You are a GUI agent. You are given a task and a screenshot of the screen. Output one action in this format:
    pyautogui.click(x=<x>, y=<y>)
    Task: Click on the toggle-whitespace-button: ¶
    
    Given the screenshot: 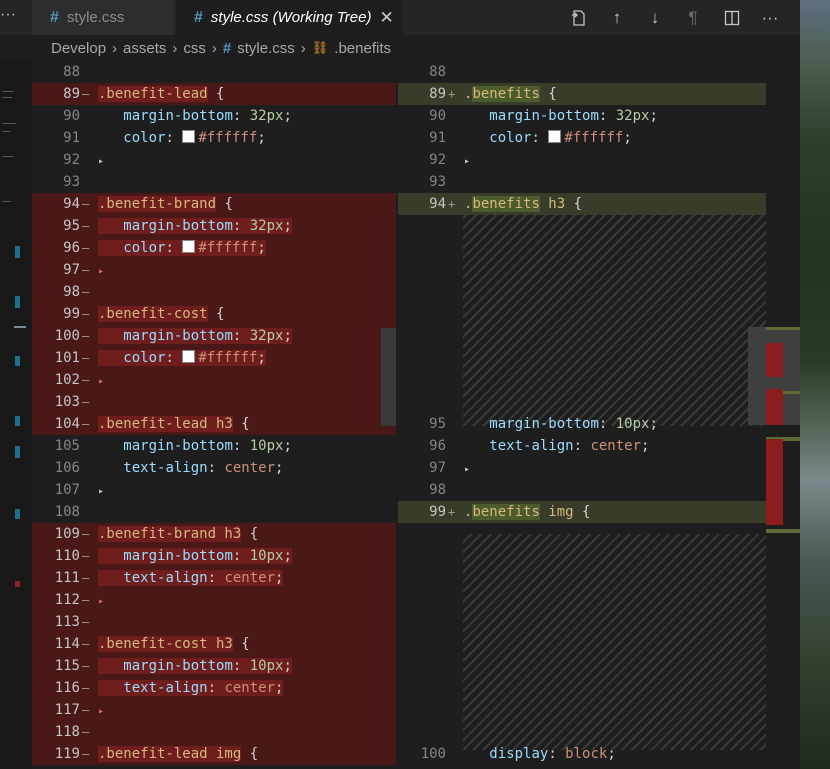 What is the action you would take?
    pyautogui.click(x=693, y=17)
    